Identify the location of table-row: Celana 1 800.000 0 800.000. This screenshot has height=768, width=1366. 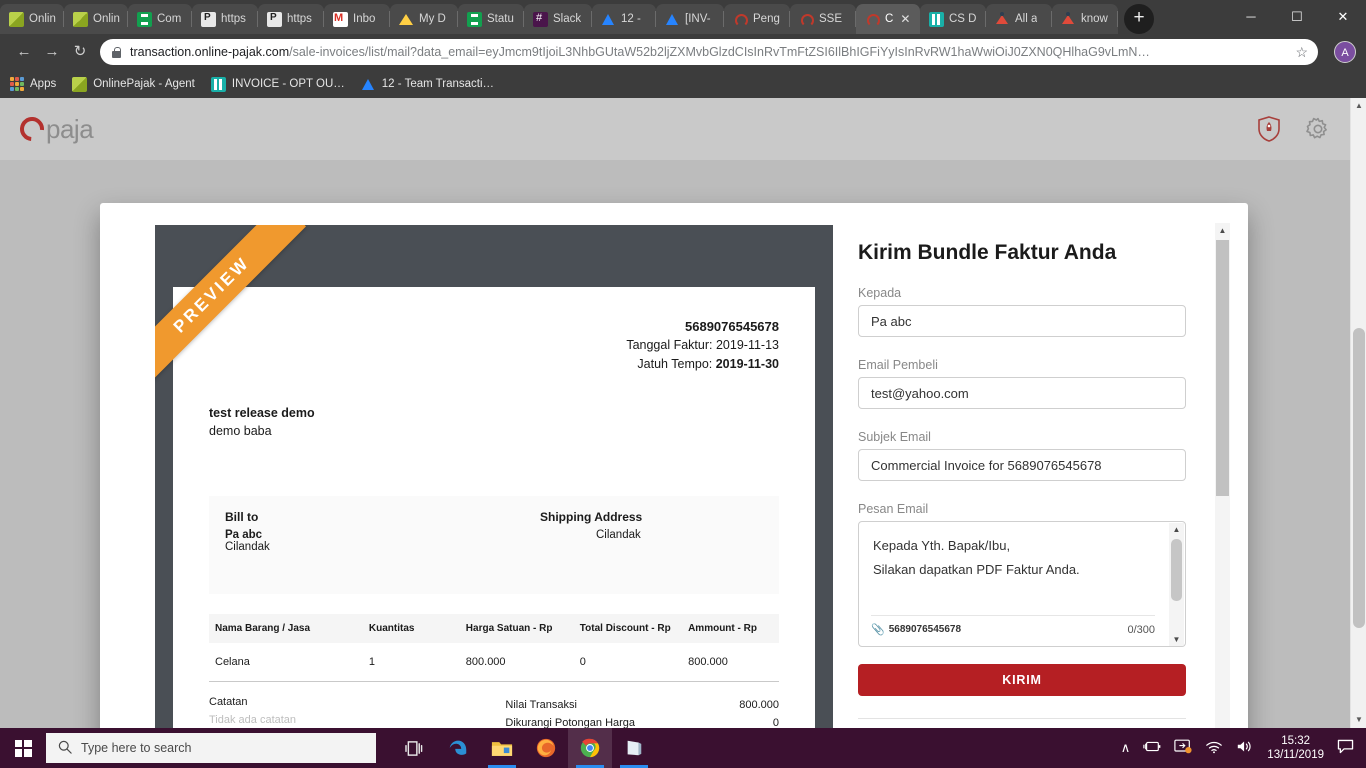
(494, 662).